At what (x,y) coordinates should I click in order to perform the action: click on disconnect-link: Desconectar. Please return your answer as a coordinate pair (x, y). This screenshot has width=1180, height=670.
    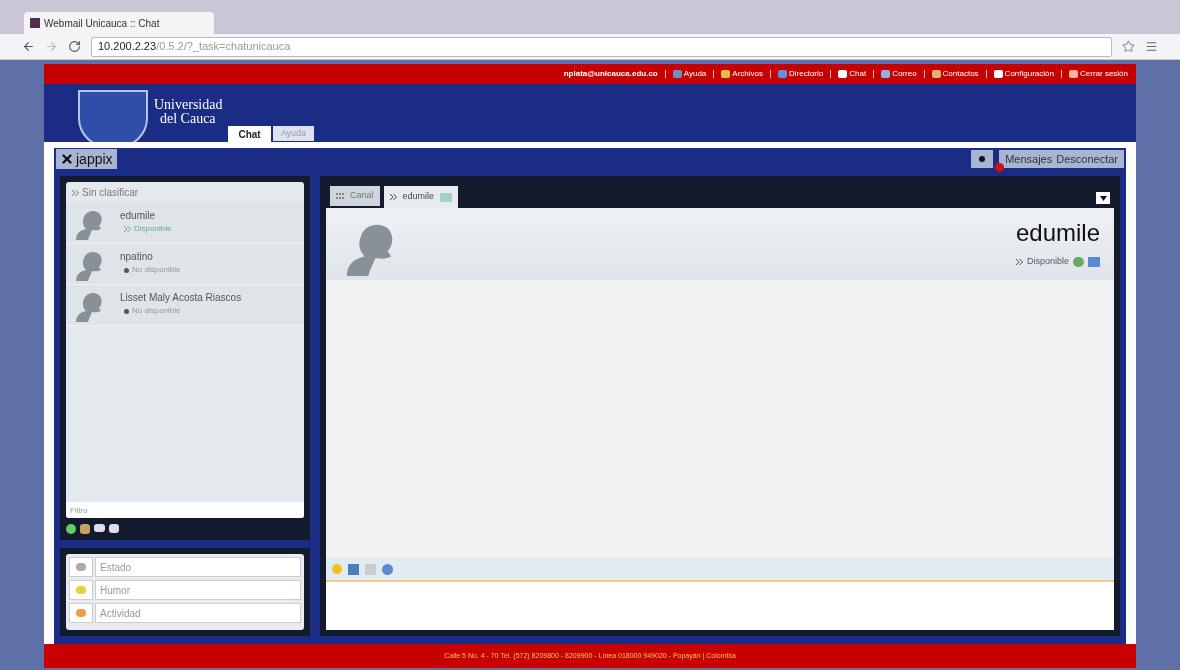
    Looking at the image, I should click on (1087, 159).